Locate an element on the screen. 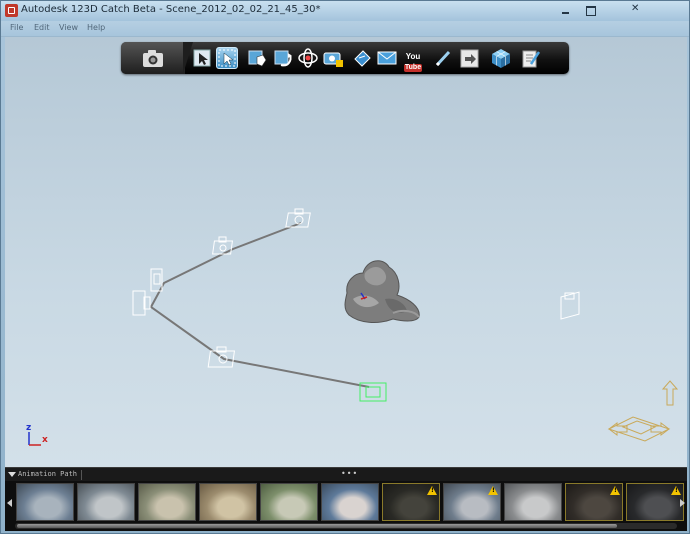 The height and width of the screenshot is (534, 690). menu-bar: File Edit View Help is located at coordinates (345, 29).